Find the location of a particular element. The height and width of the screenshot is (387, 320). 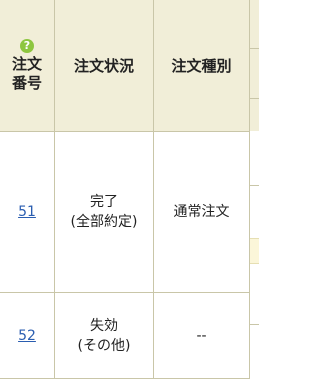

header-order-status: 注文状況 is located at coordinates (104, 65).